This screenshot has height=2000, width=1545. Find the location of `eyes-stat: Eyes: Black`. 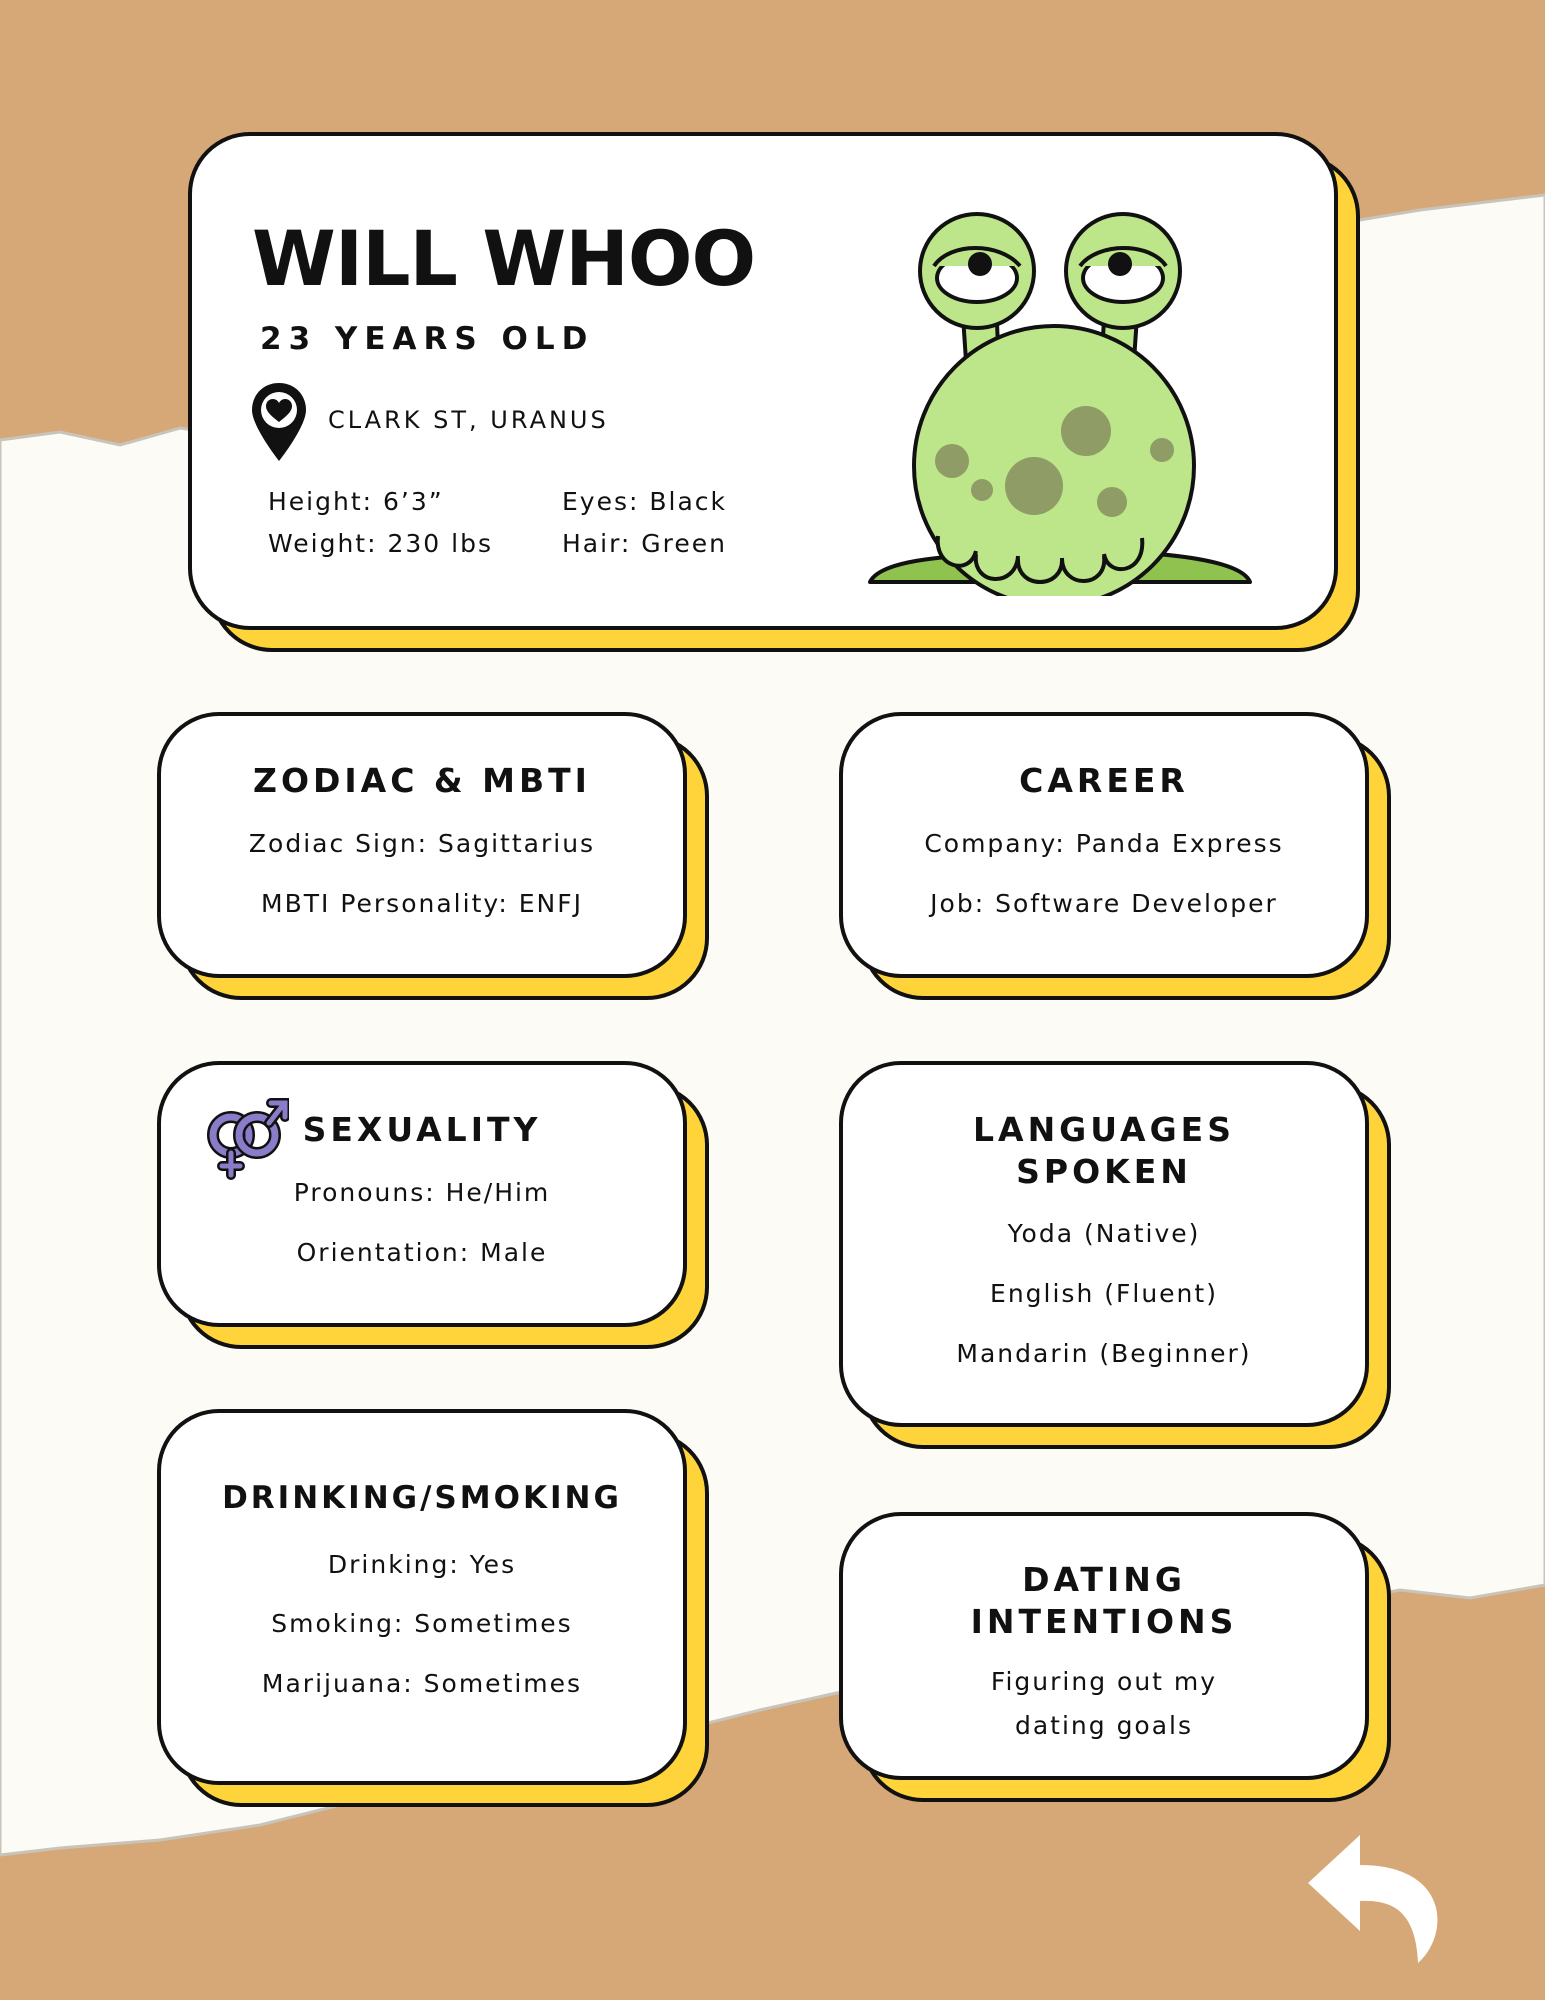

eyes-stat: Eyes: Black is located at coordinates (645, 501).